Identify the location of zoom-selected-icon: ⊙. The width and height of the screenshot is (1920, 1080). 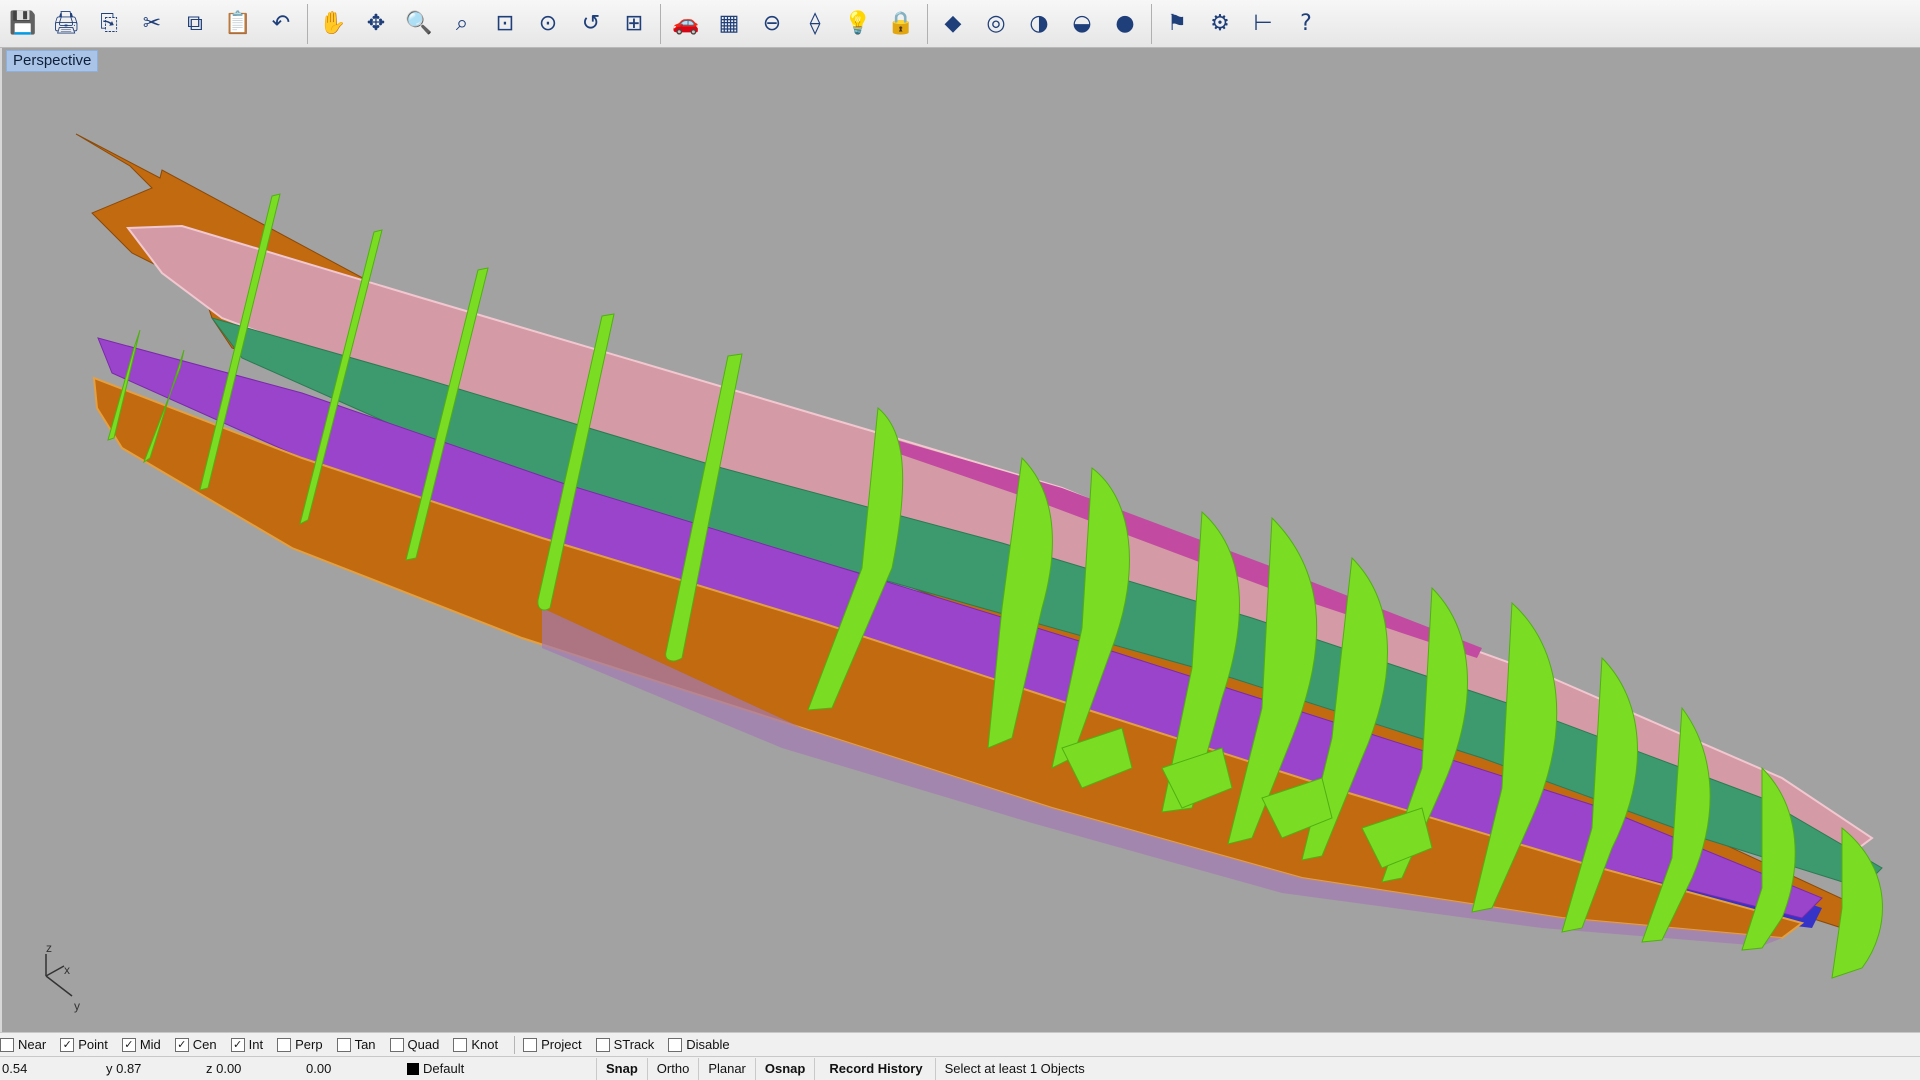
(548, 23).